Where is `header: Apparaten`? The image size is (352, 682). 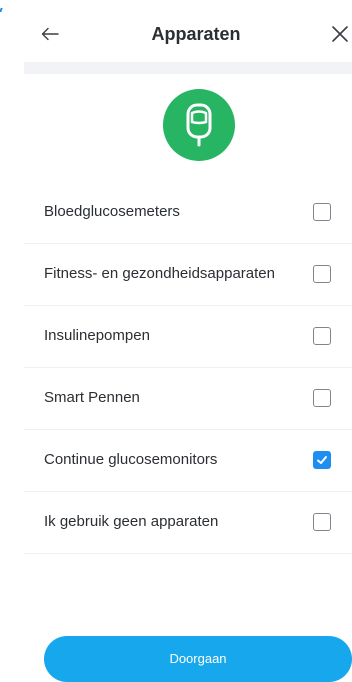 header: Apparaten is located at coordinates (176, 33).